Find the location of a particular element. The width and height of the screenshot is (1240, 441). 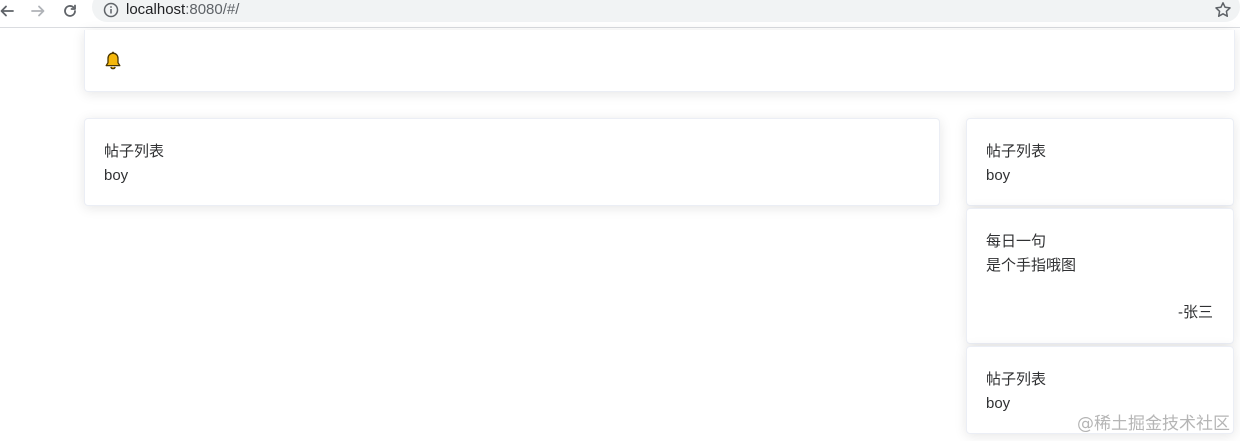

sidebar-post-list-card: 帖子列表 boy is located at coordinates (1100, 162).